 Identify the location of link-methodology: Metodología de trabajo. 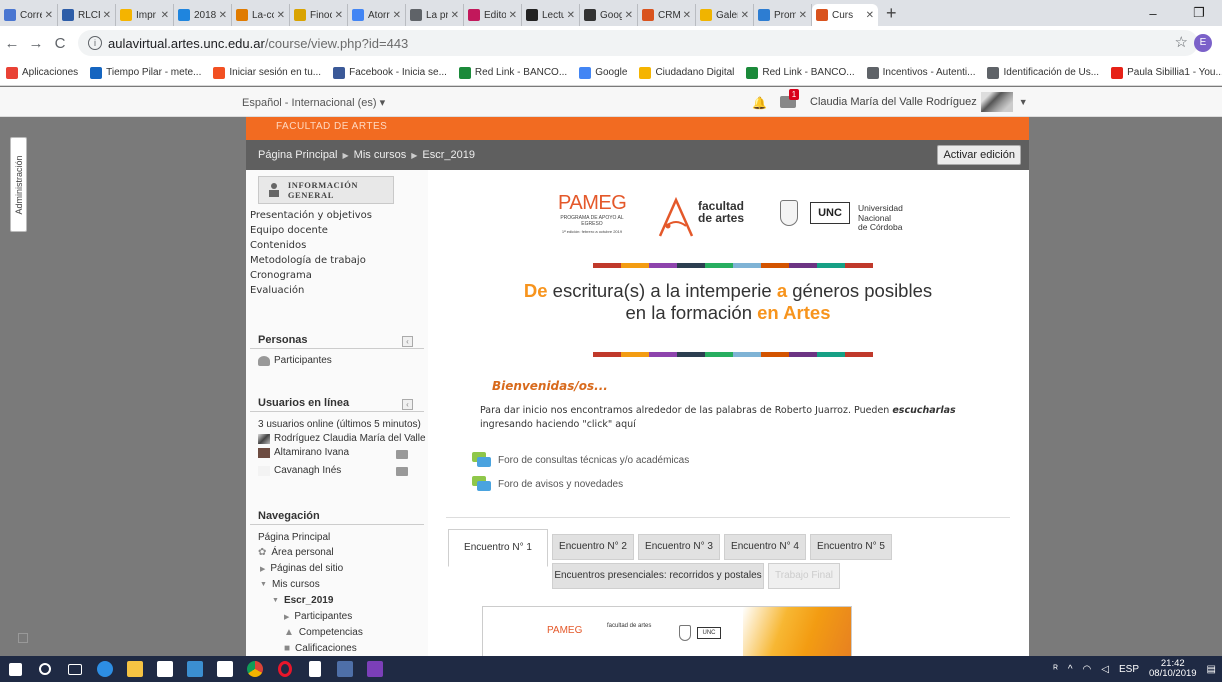
(311, 260).